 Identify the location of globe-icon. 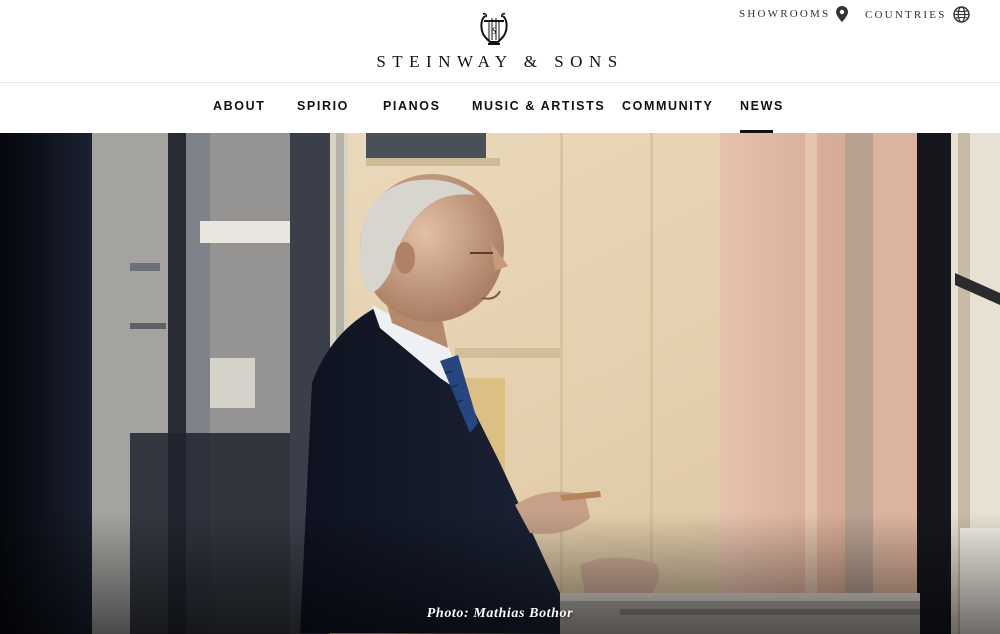
(961, 14).